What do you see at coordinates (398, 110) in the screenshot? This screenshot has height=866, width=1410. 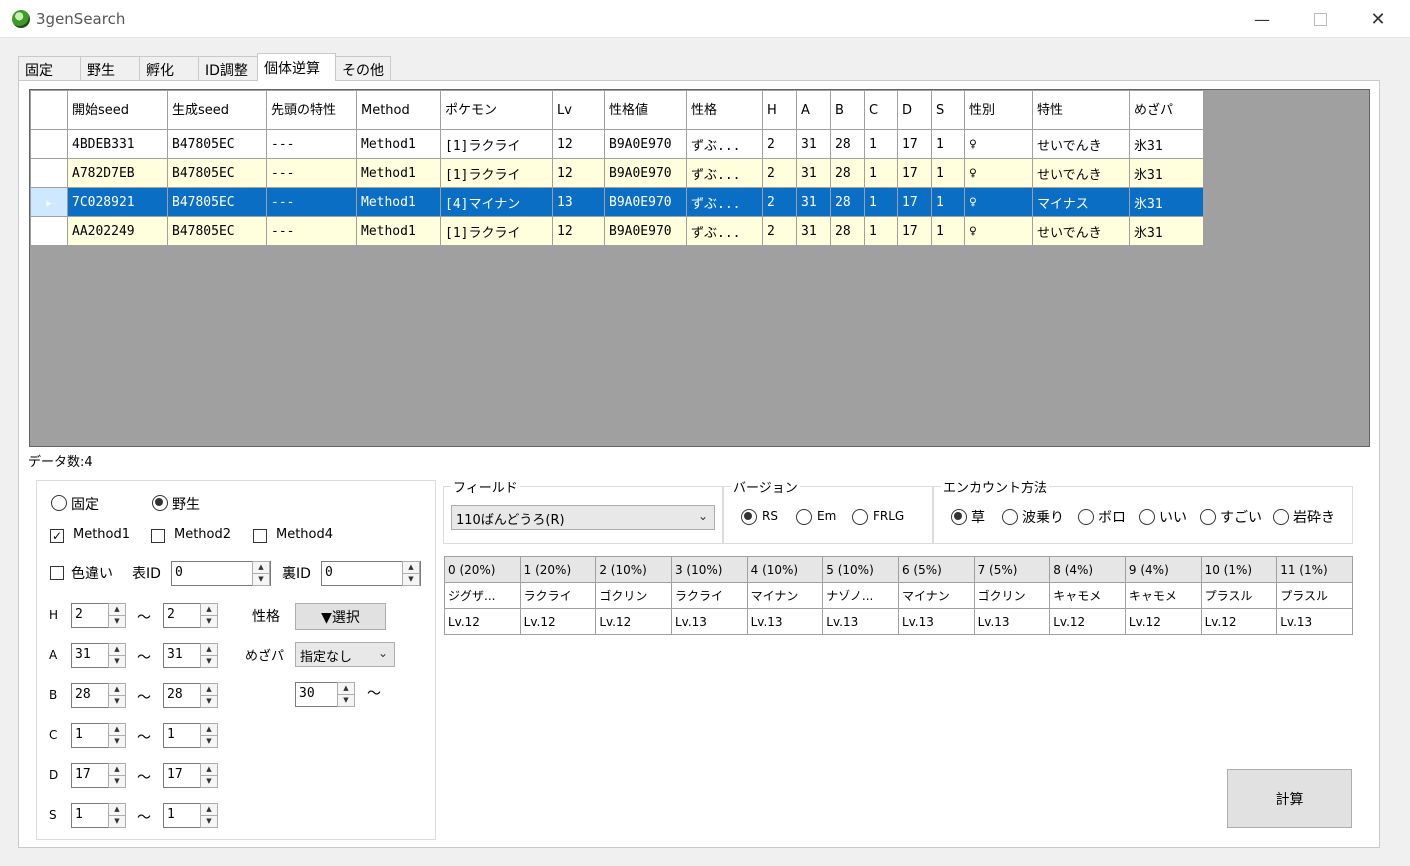 I see `column-header: Method` at bounding box center [398, 110].